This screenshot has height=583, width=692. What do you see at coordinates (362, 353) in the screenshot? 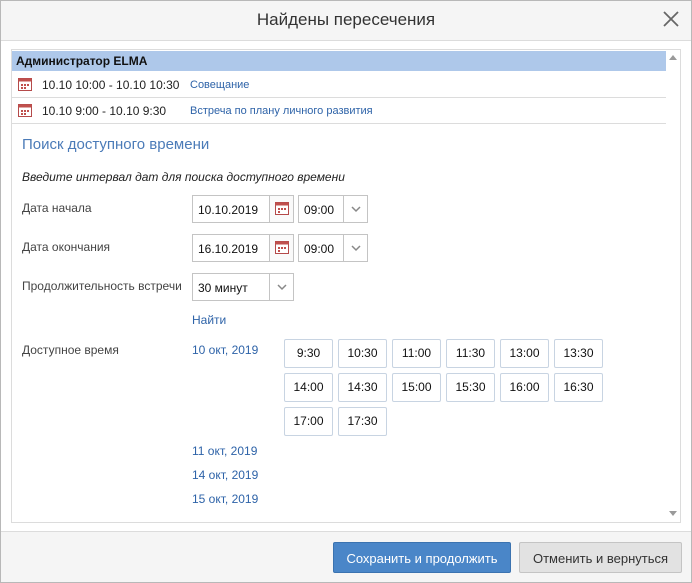
I see `time-slot-button: 10:30` at bounding box center [362, 353].